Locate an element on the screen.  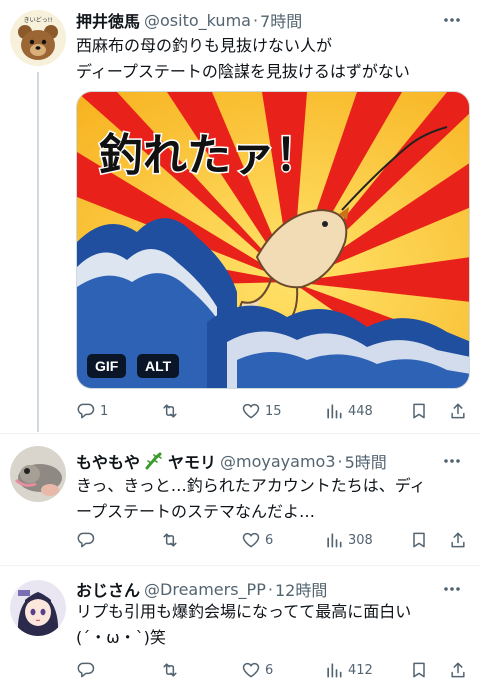
display-name: 押井徳馬 is located at coordinates (108, 20).